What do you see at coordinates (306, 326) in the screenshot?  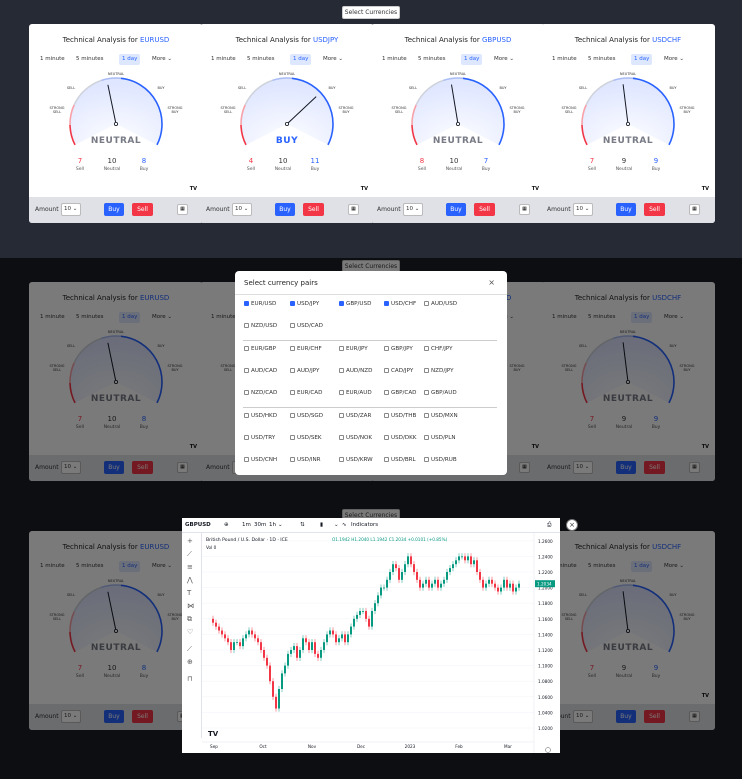 I see `pair-checkbox-usd-cad: USD/CAD` at bounding box center [306, 326].